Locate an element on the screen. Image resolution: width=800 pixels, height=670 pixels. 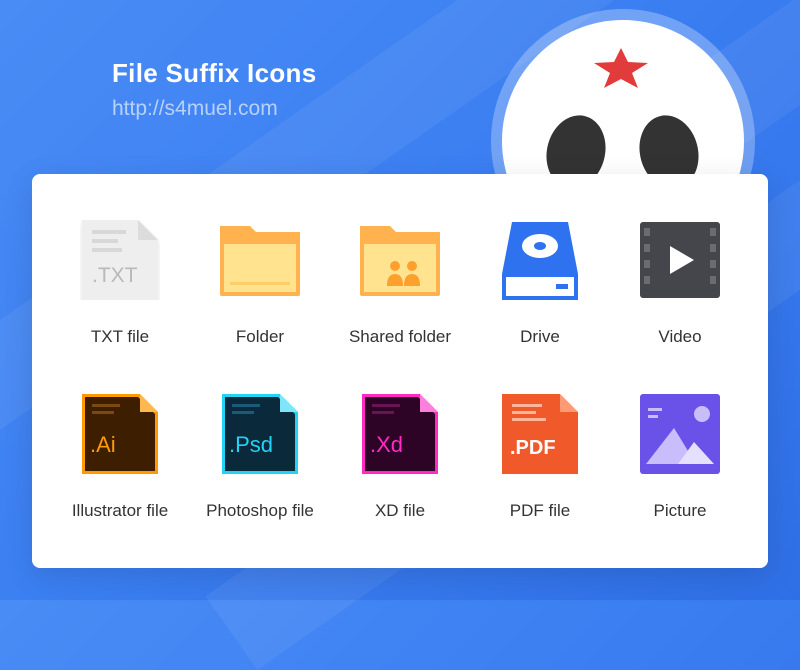
icon-label: Illustrator file is located at coordinates (120, 510).